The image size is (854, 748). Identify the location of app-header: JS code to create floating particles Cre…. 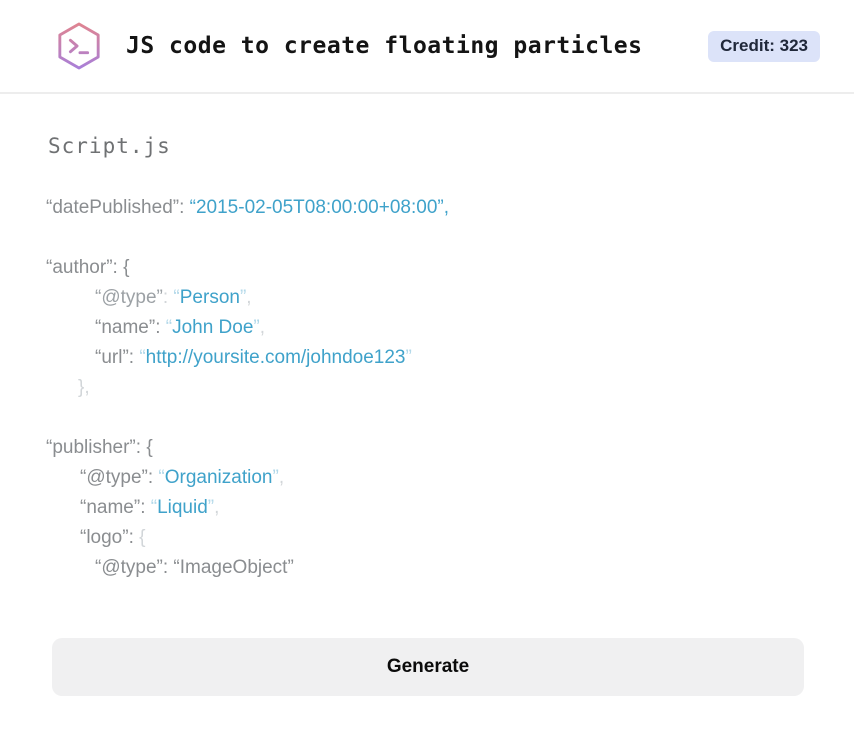
(427, 47).